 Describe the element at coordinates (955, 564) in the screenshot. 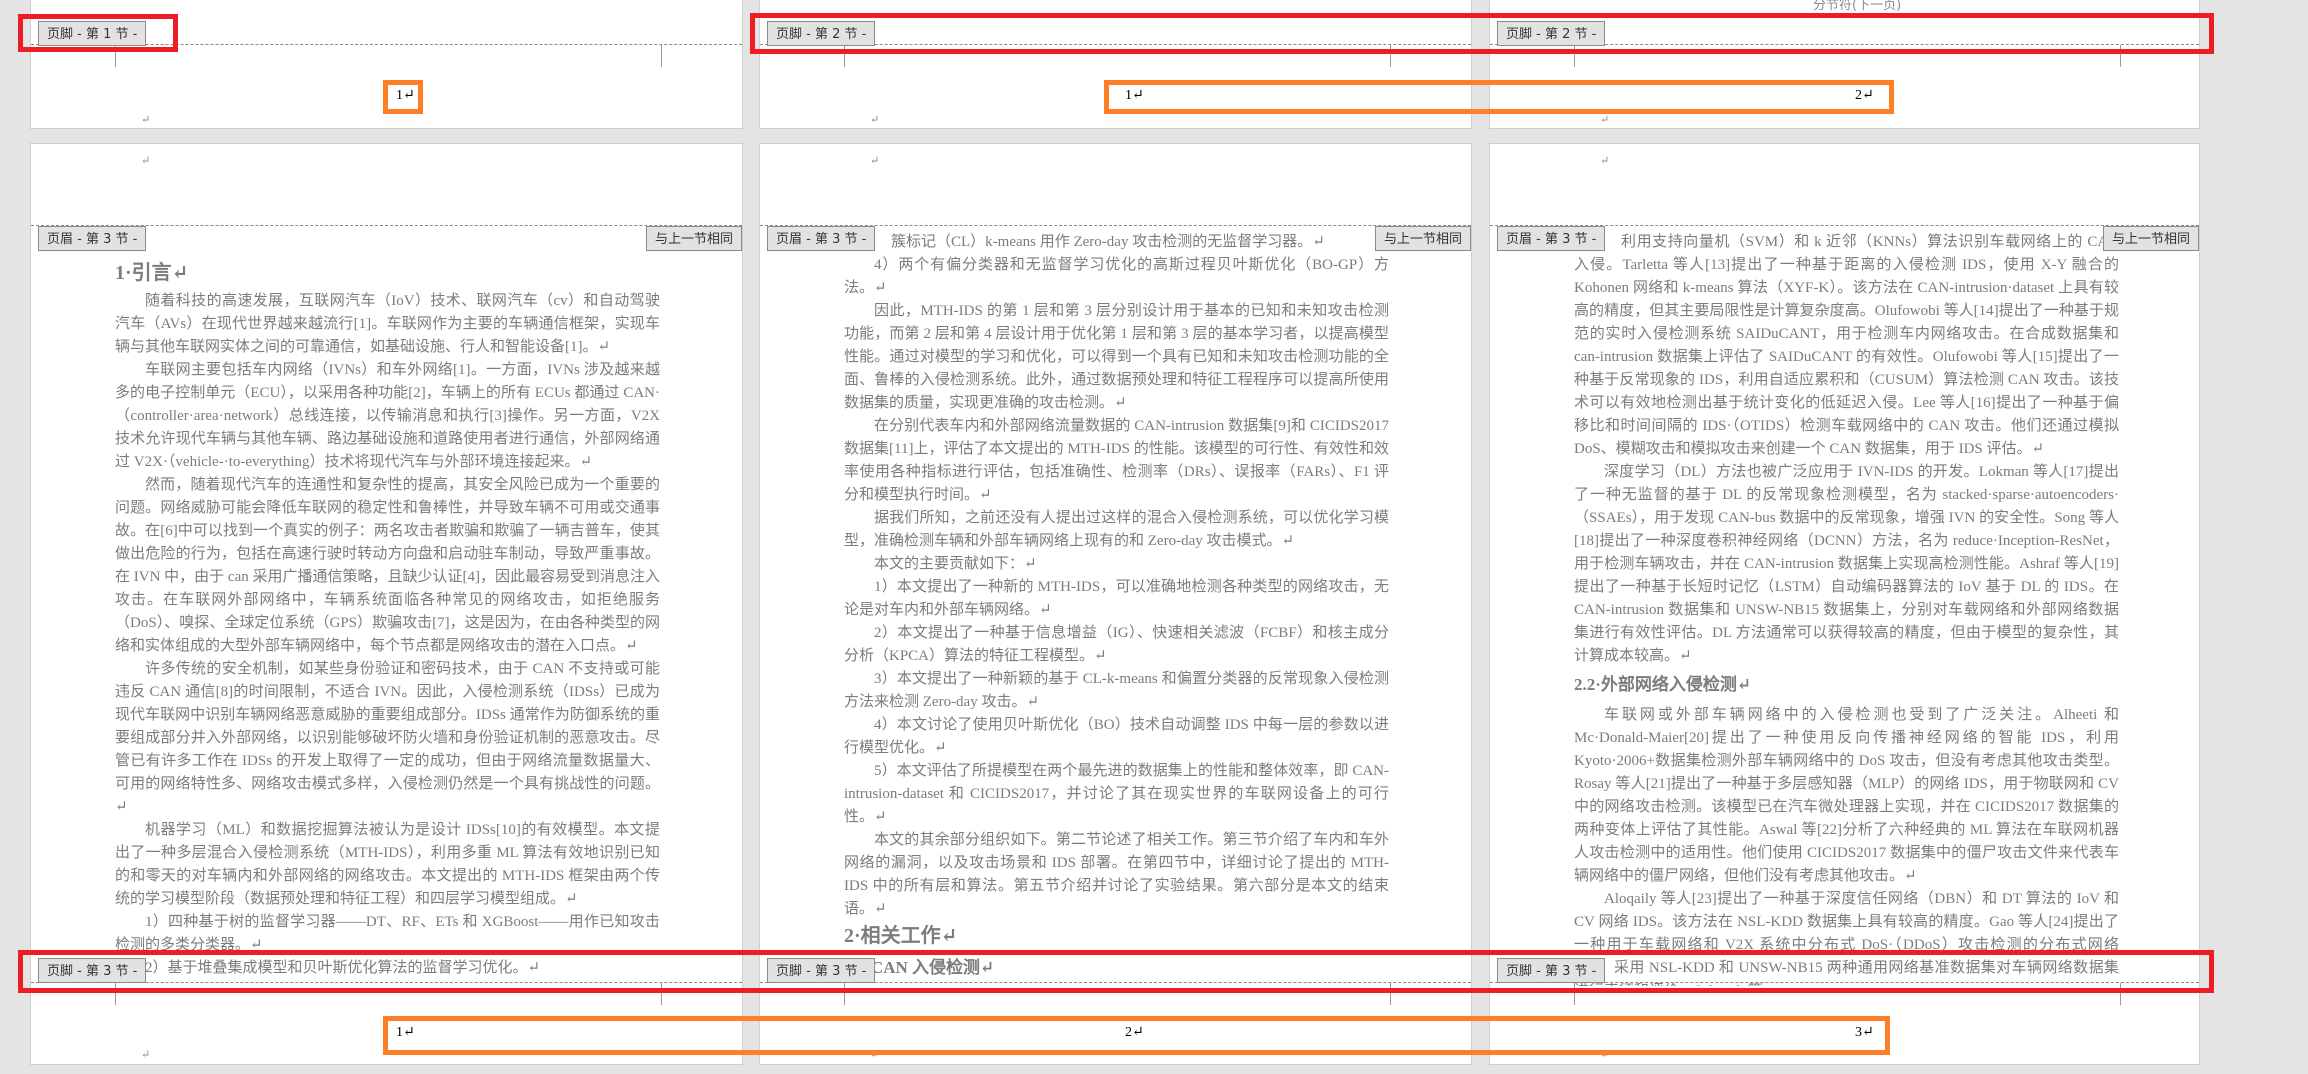

I see `paragraph: 本文的主要贡献如下：↵` at that location.